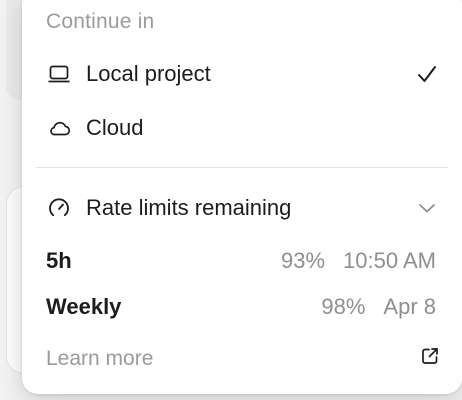  Describe the element at coordinates (427, 74) in the screenshot. I see `checkmark-icon` at that location.